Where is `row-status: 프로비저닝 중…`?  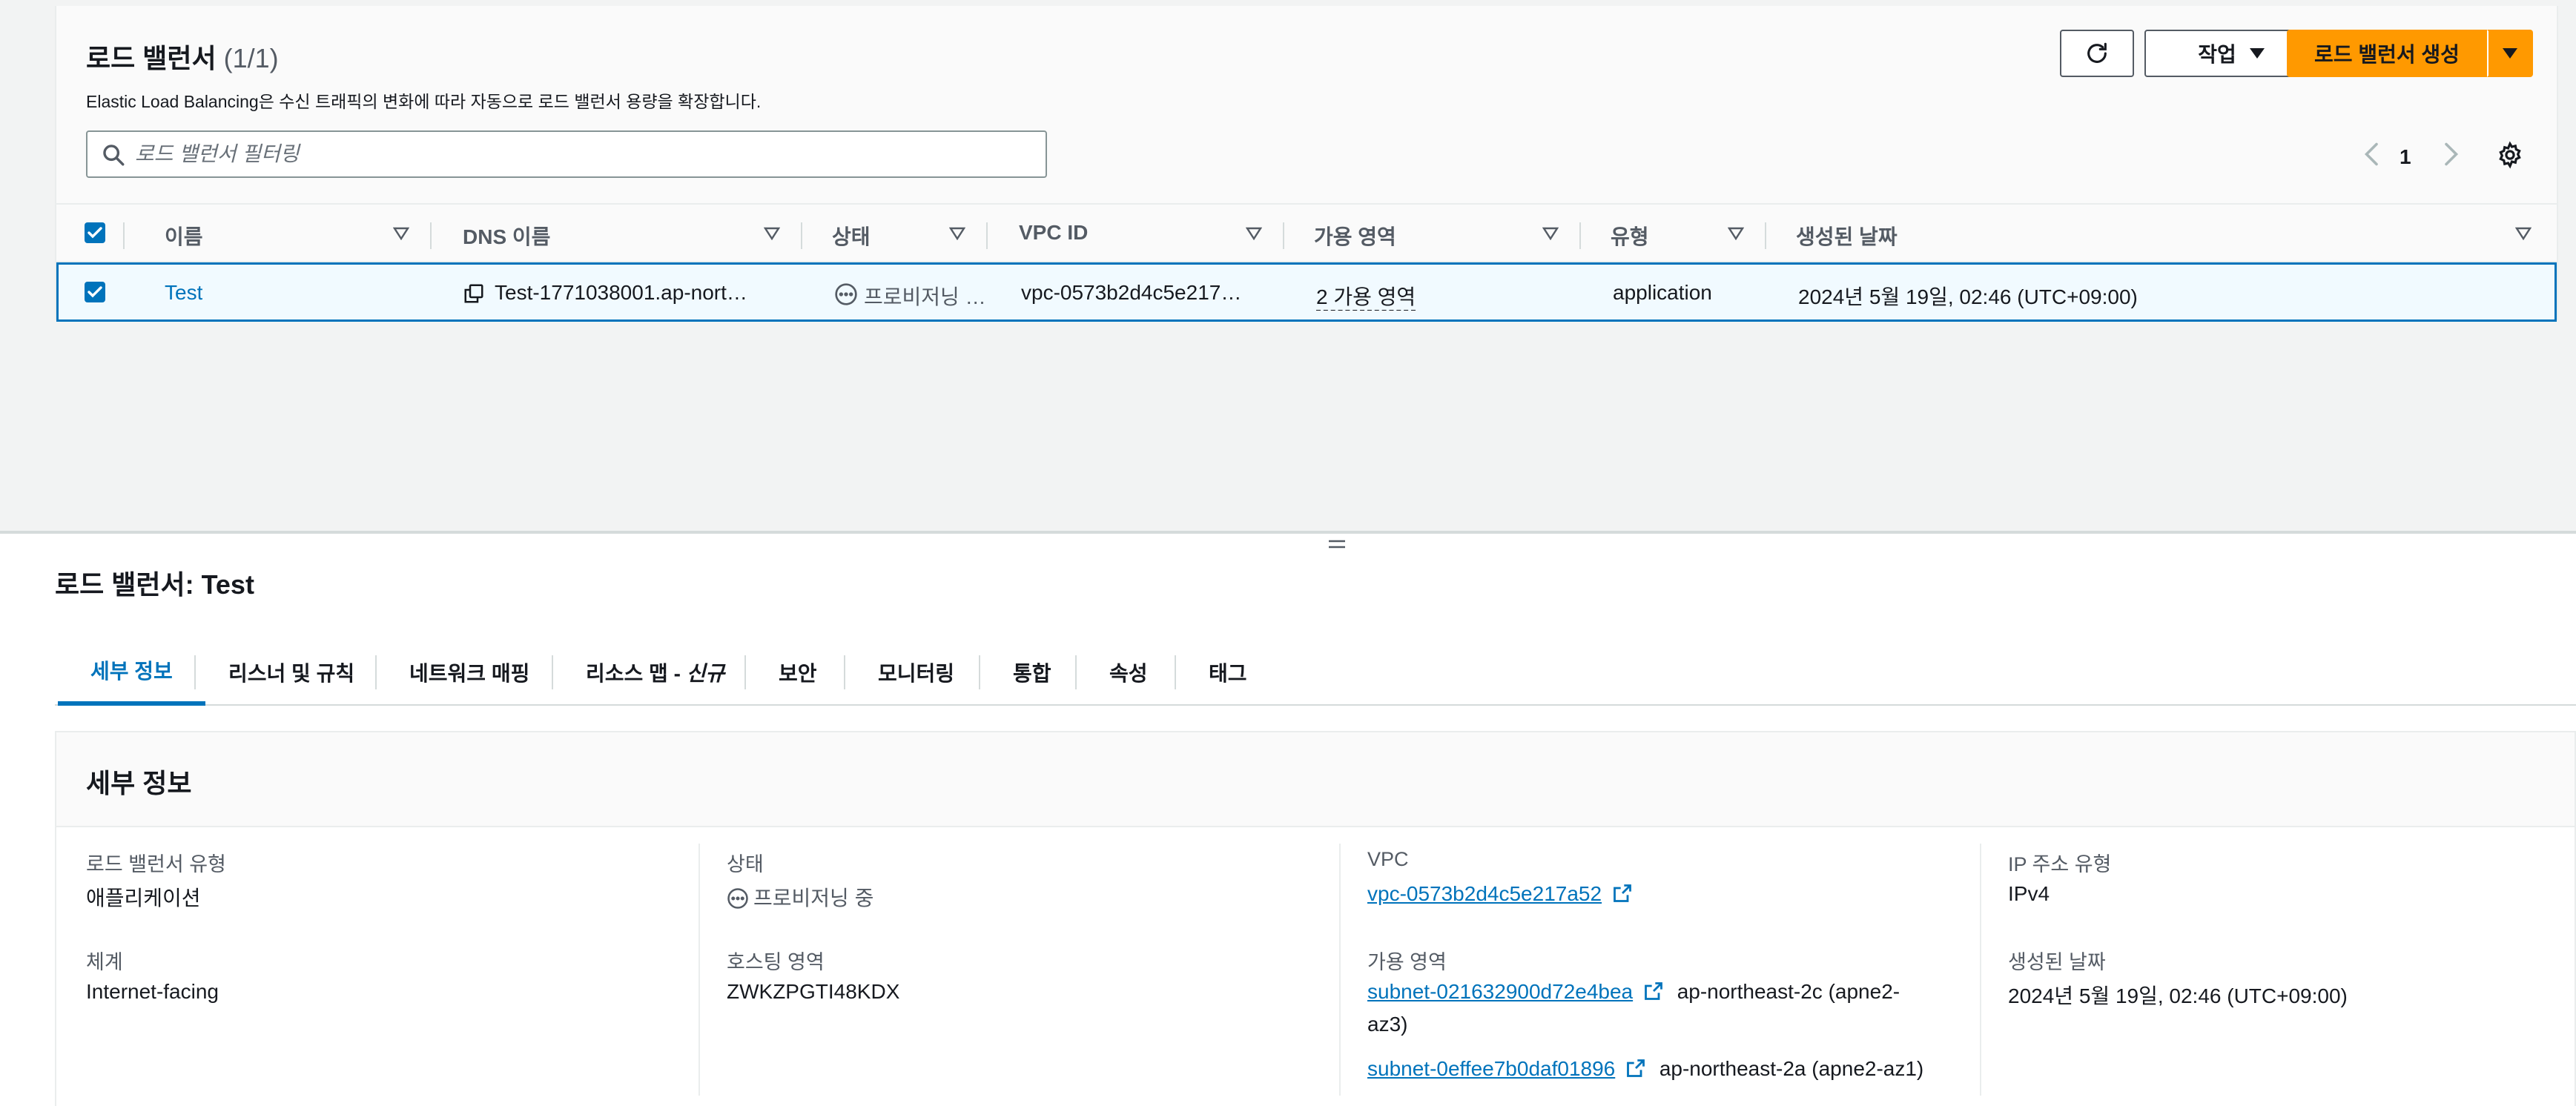
row-status: 프로비저닝 중… is located at coordinates (927, 296).